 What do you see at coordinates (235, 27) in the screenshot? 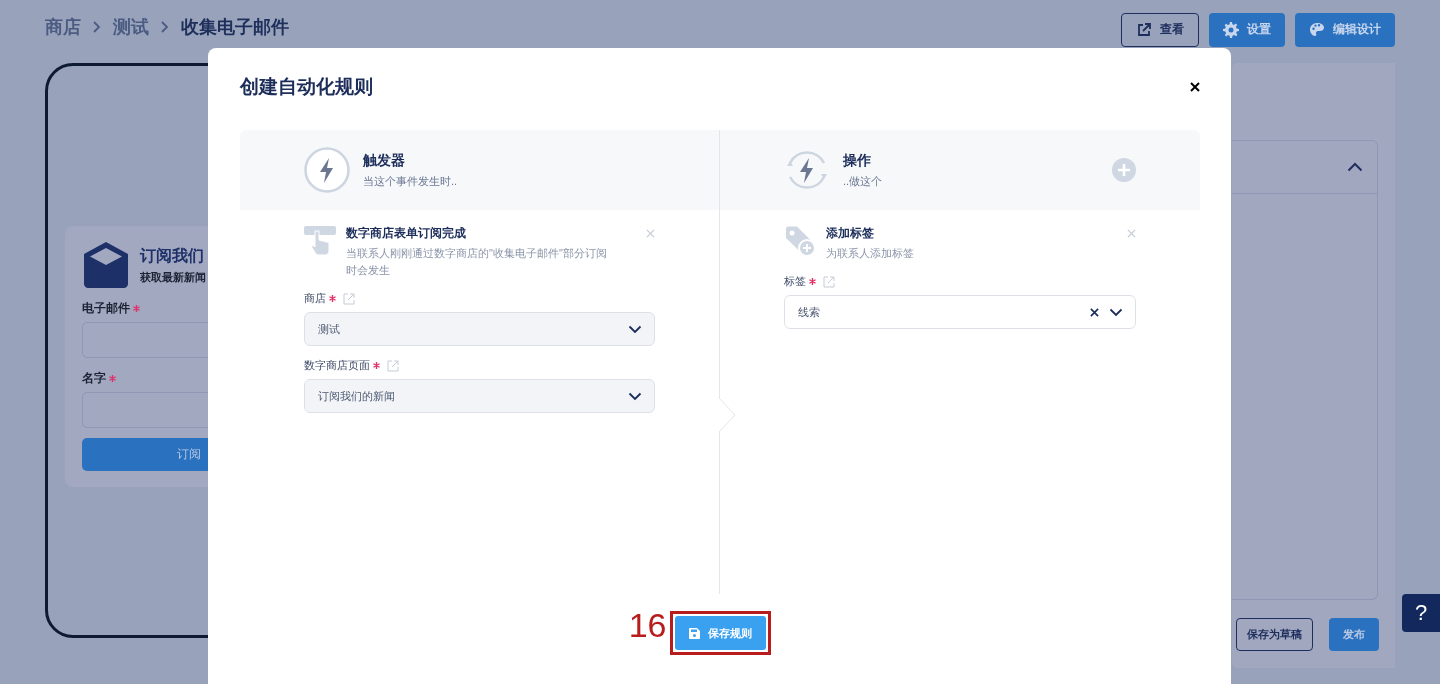
I see `breadcrumb-item: 收集电子邮件` at bounding box center [235, 27].